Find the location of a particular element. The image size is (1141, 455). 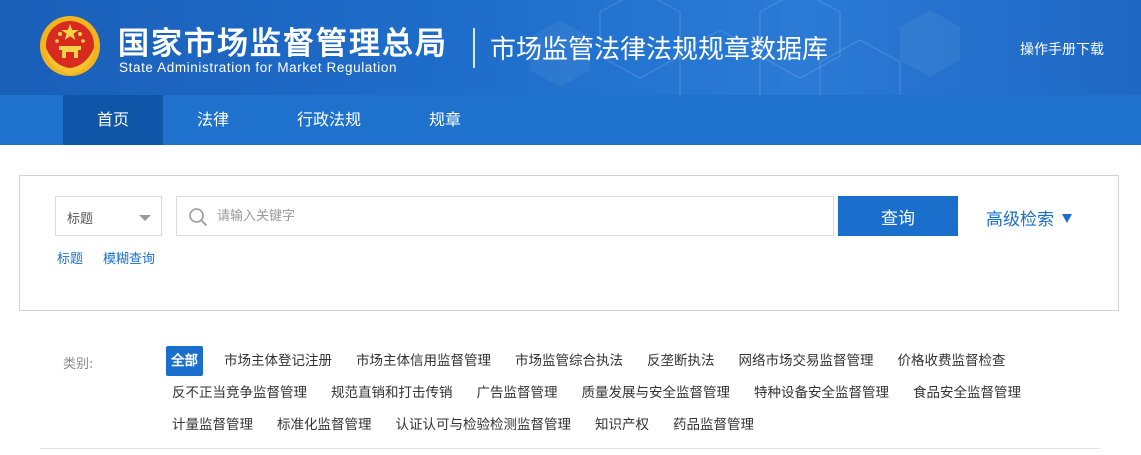

search-icon is located at coordinates (198, 217).